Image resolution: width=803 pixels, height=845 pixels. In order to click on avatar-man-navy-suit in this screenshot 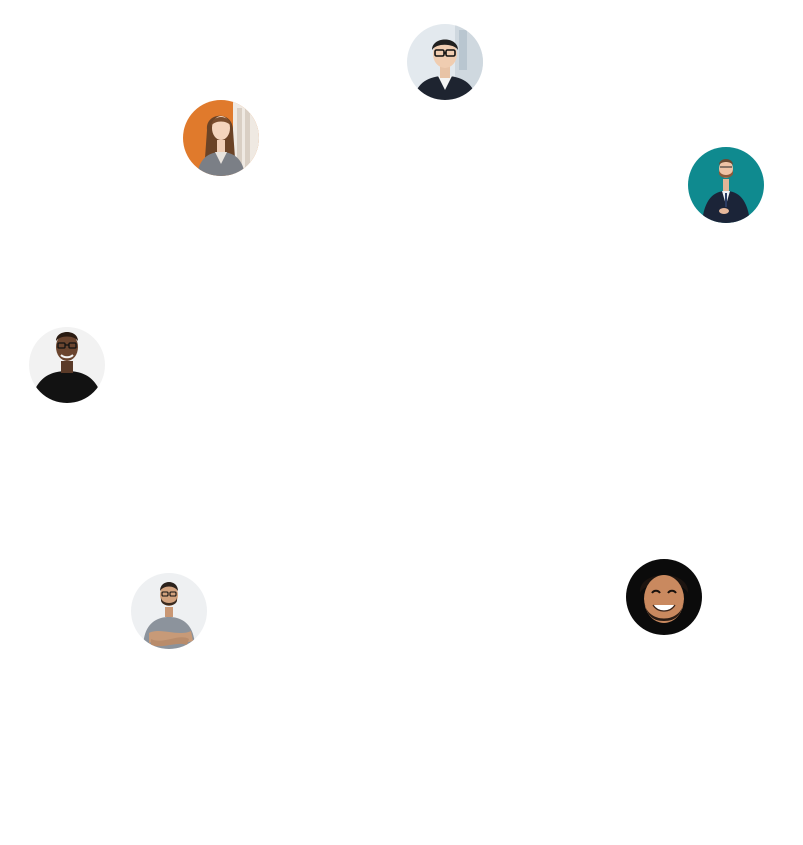, I will do `click(726, 185)`.